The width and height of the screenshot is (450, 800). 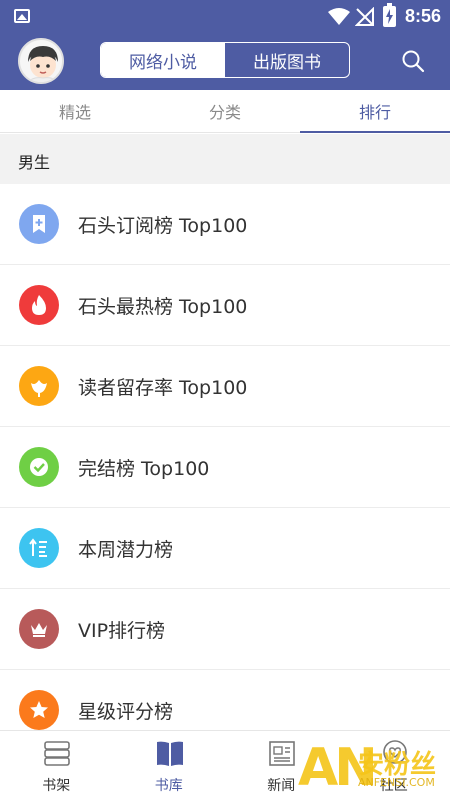 I want to click on nav-label: 书架, so click(x=56, y=786).